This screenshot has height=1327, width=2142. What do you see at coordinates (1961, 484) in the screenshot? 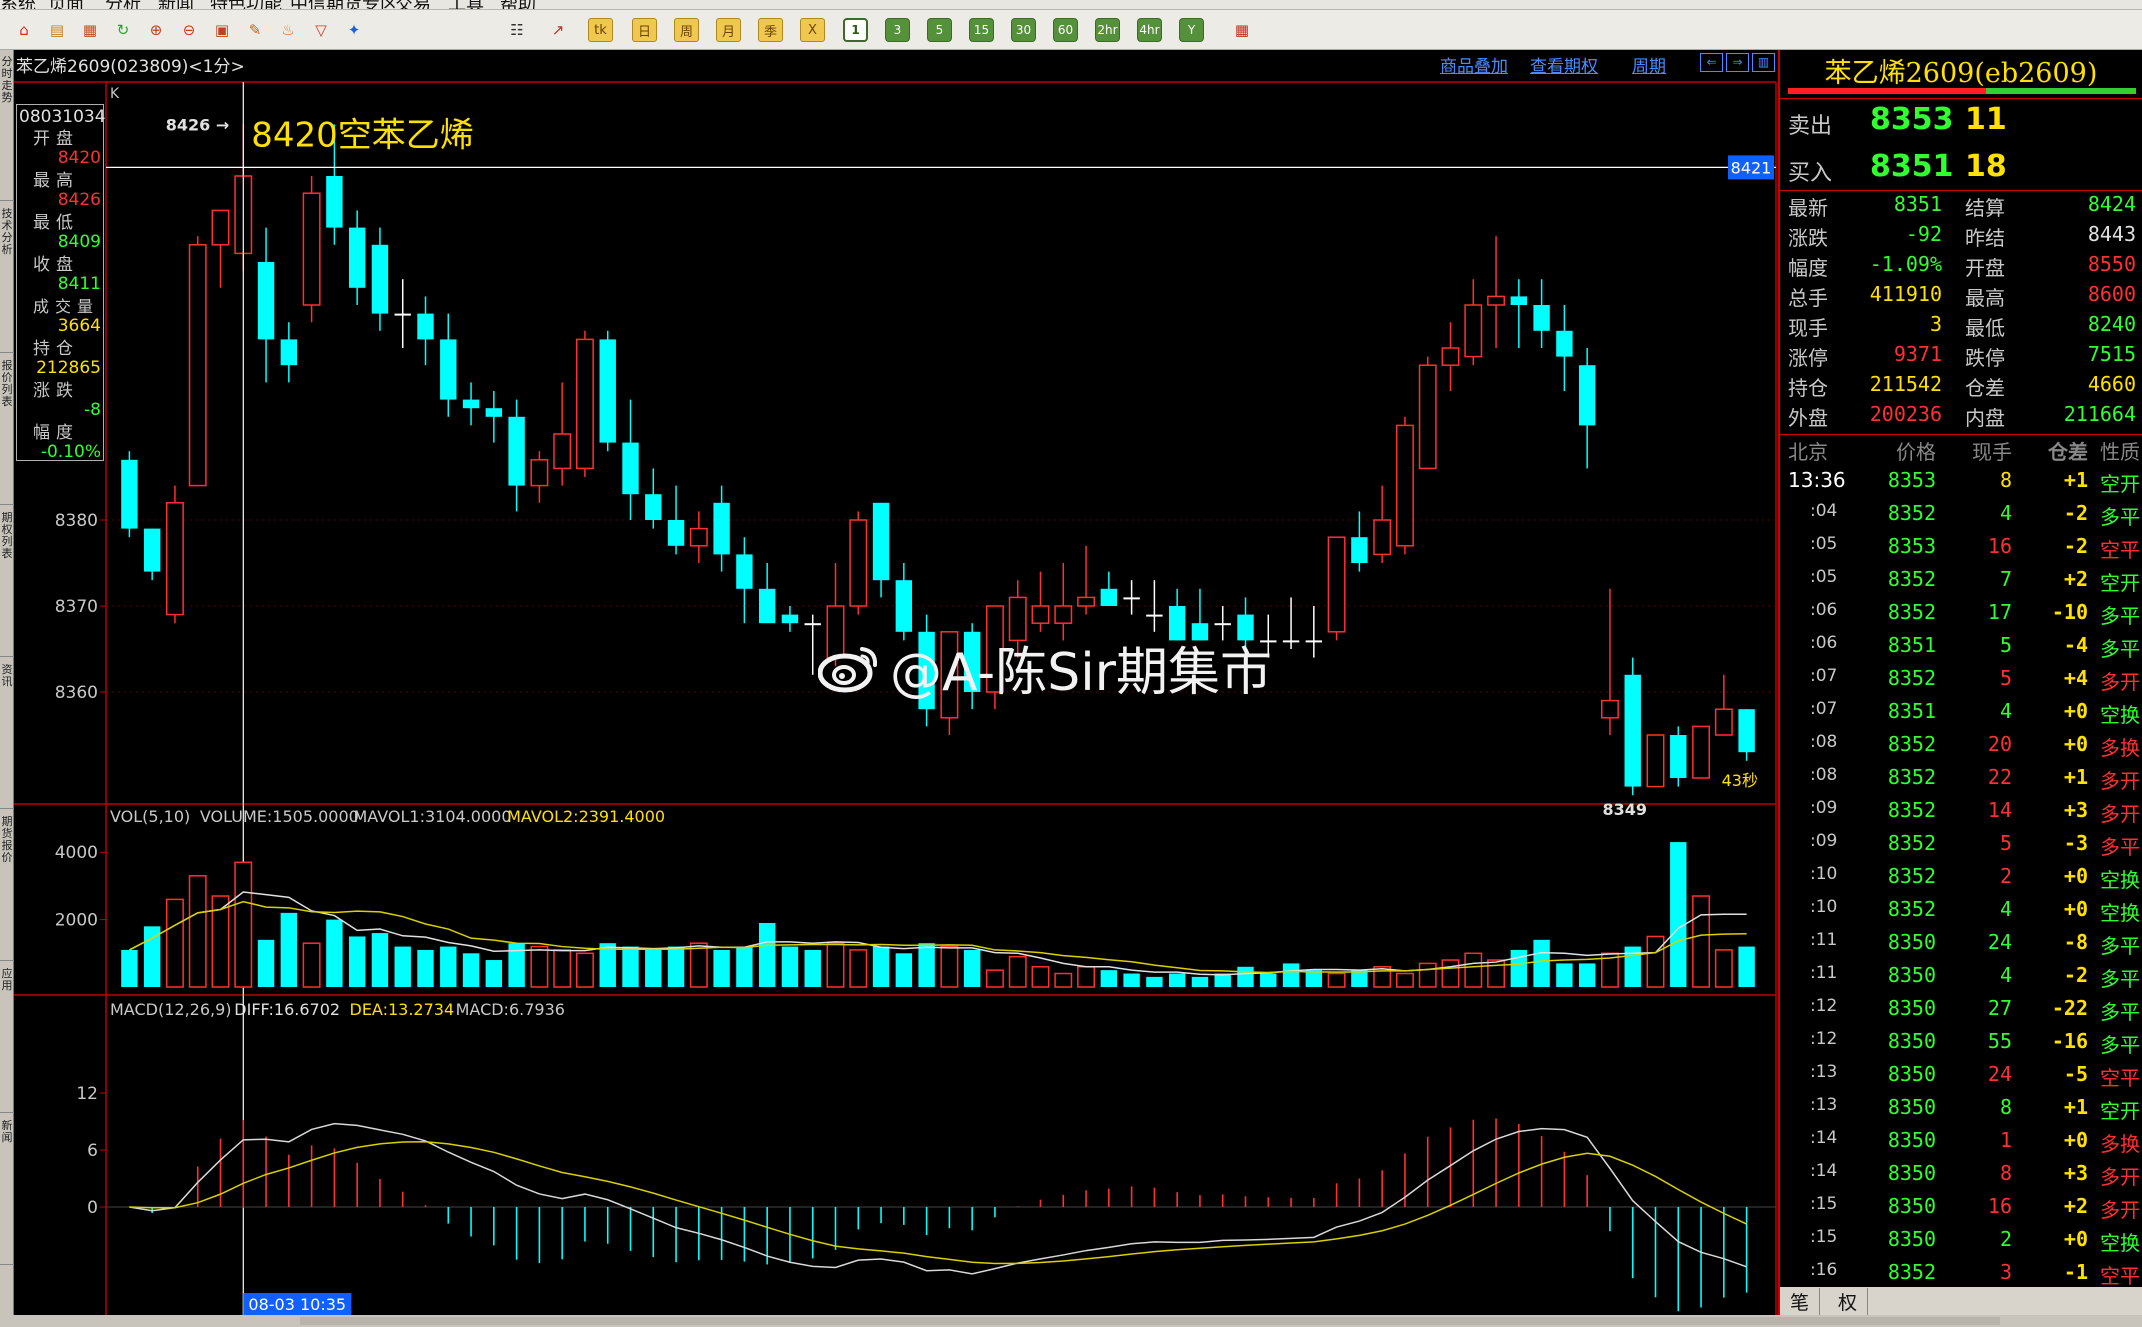
I see `tick-row: 13:36 8353 8 +1 空开` at bounding box center [1961, 484].